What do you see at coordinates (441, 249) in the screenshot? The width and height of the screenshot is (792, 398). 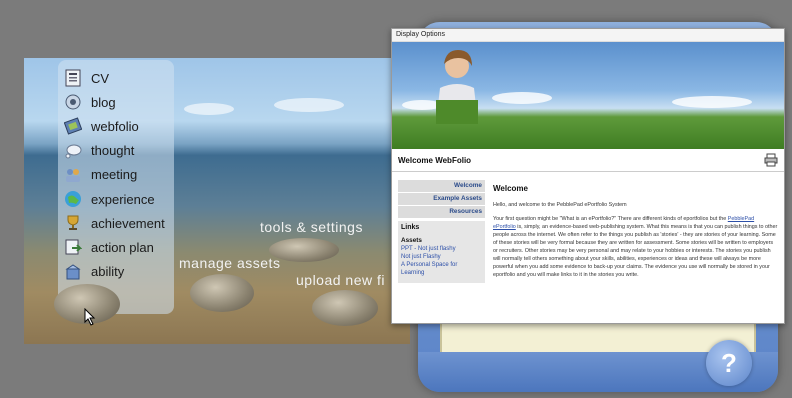 I see `asset-link: PPT - Not just flashy` at bounding box center [441, 249].